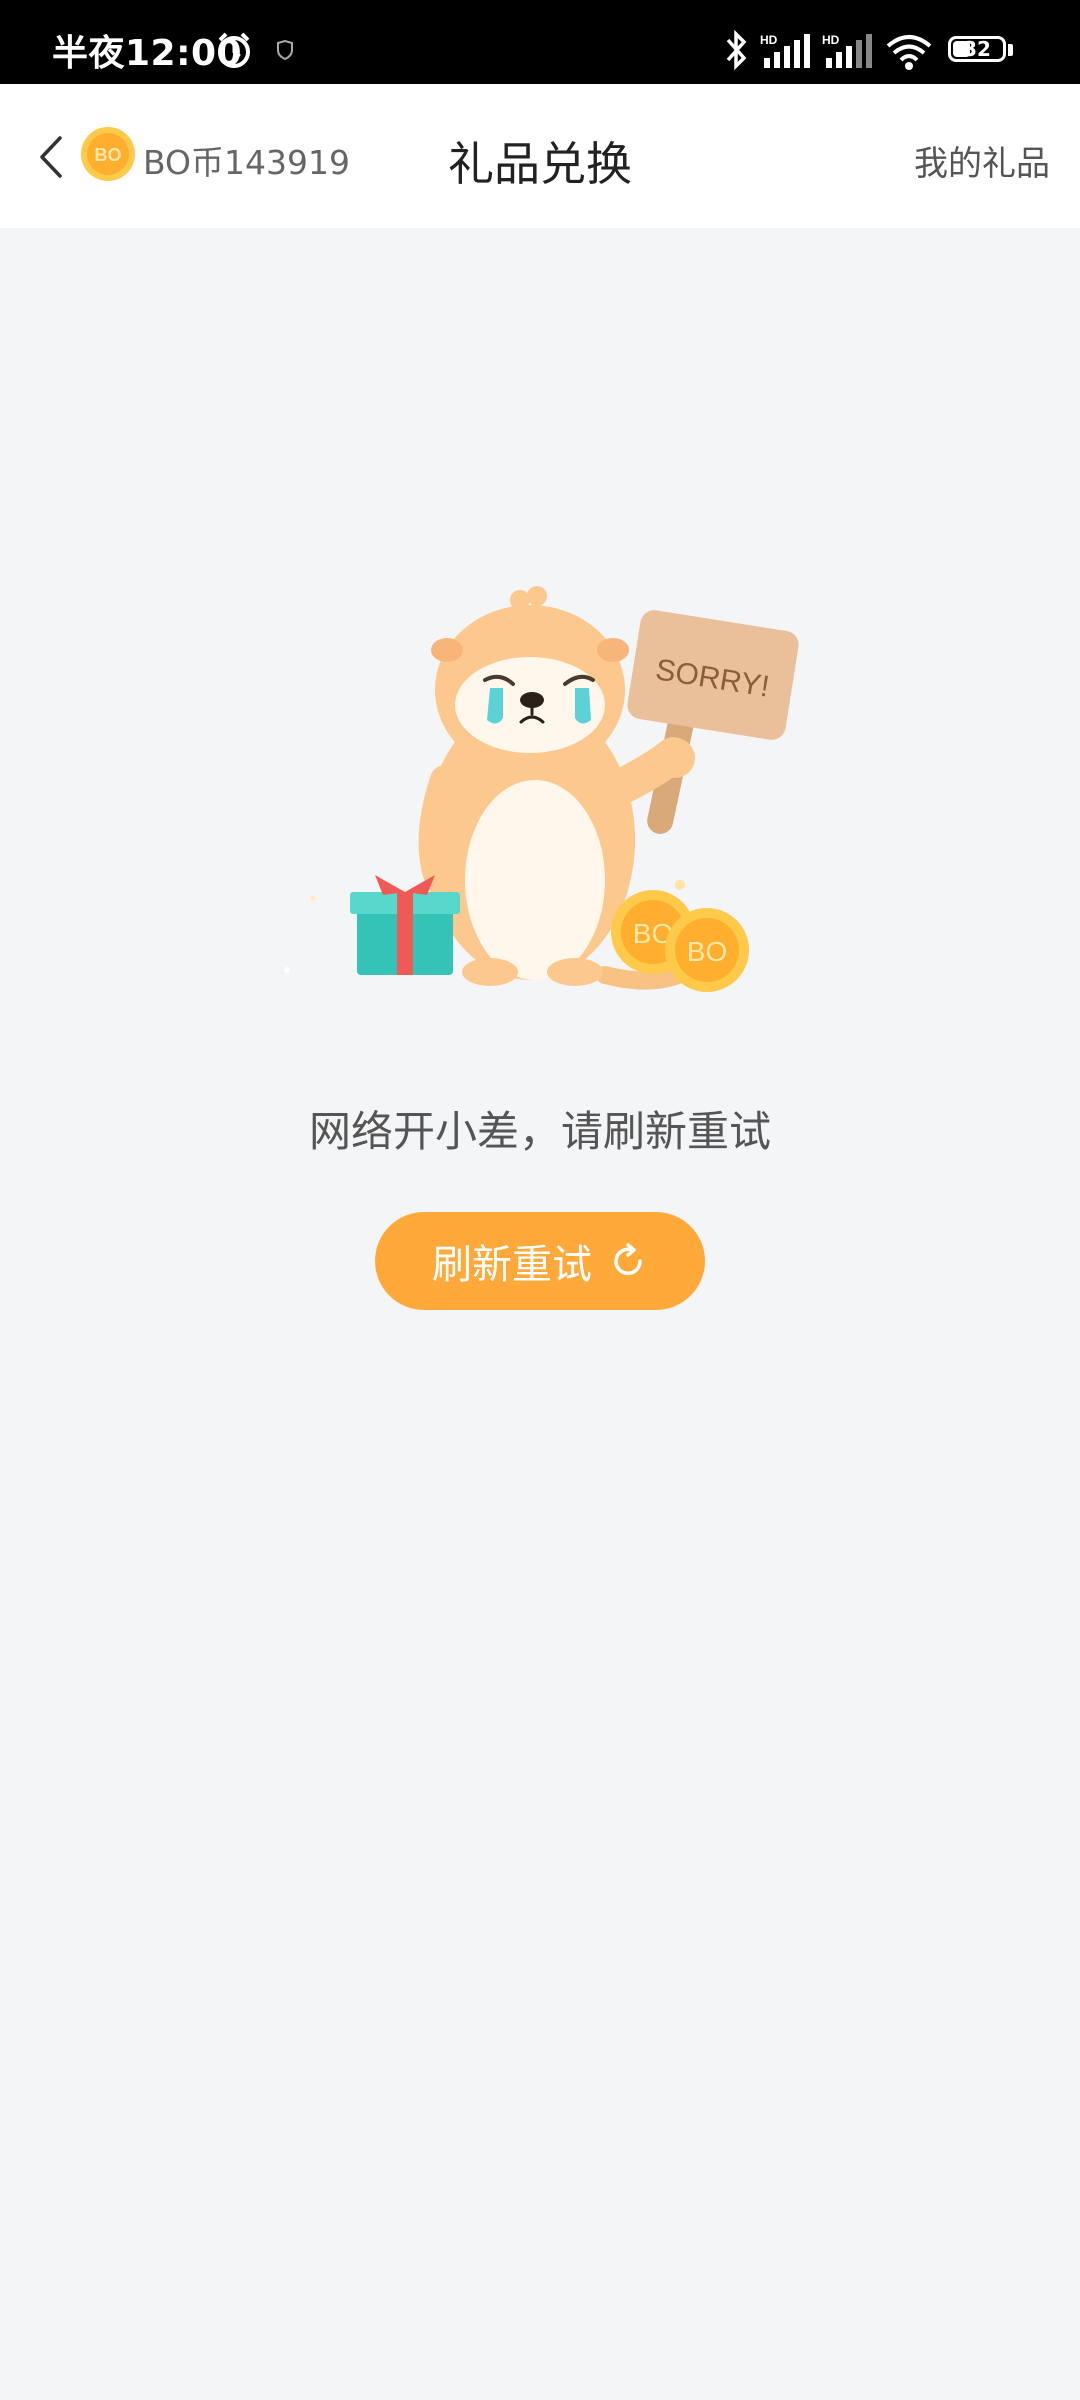 The image size is (1080, 2400). I want to click on retry-button: 刷新重试, so click(540, 1261).